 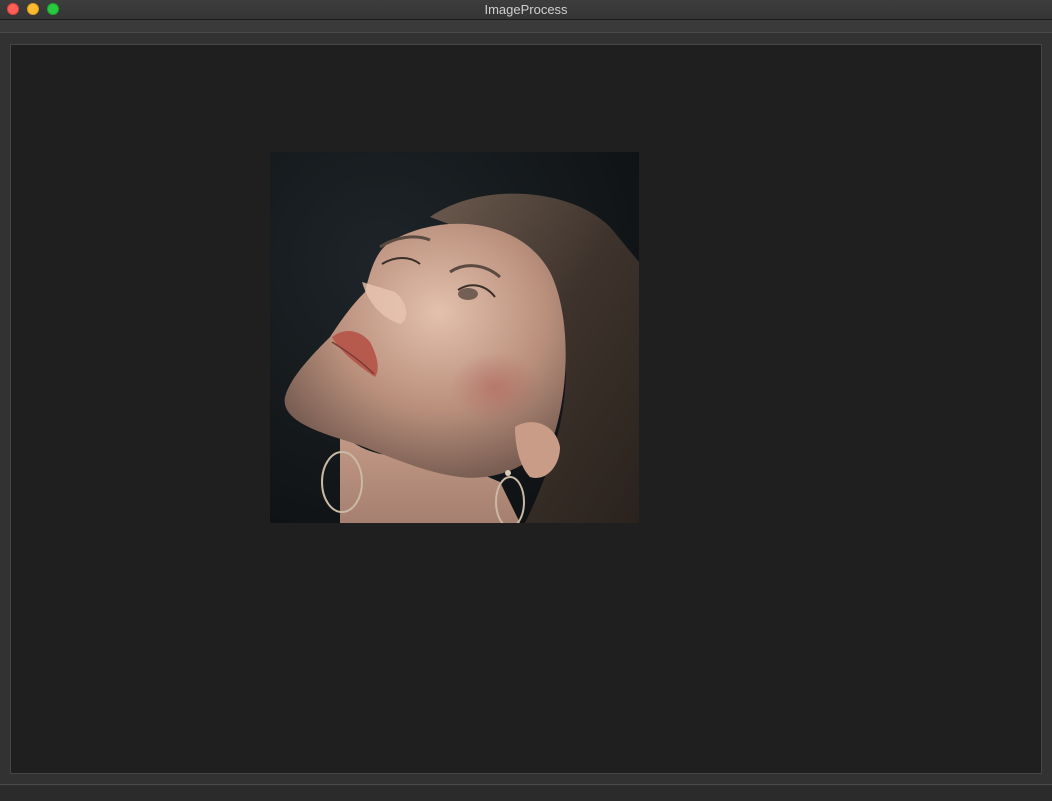 What do you see at coordinates (526, 792) in the screenshot?
I see `status-bar` at bounding box center [526, 792].